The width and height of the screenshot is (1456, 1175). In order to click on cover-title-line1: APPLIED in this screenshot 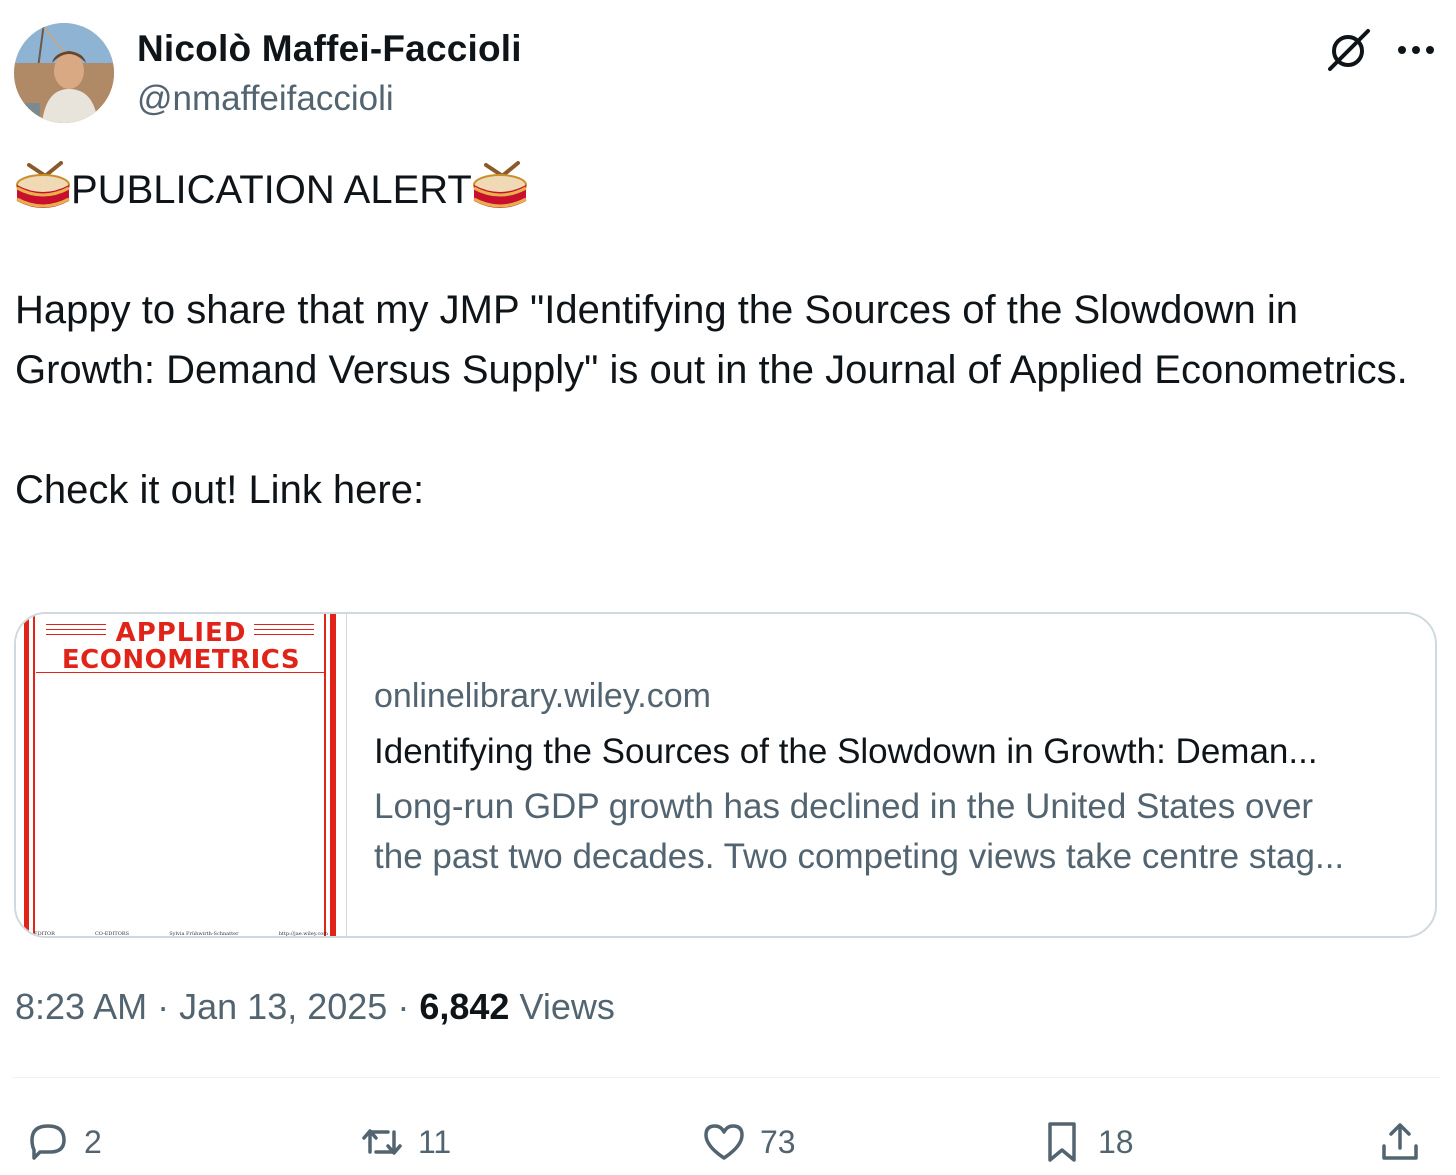, I will do `click(181, 633)`.